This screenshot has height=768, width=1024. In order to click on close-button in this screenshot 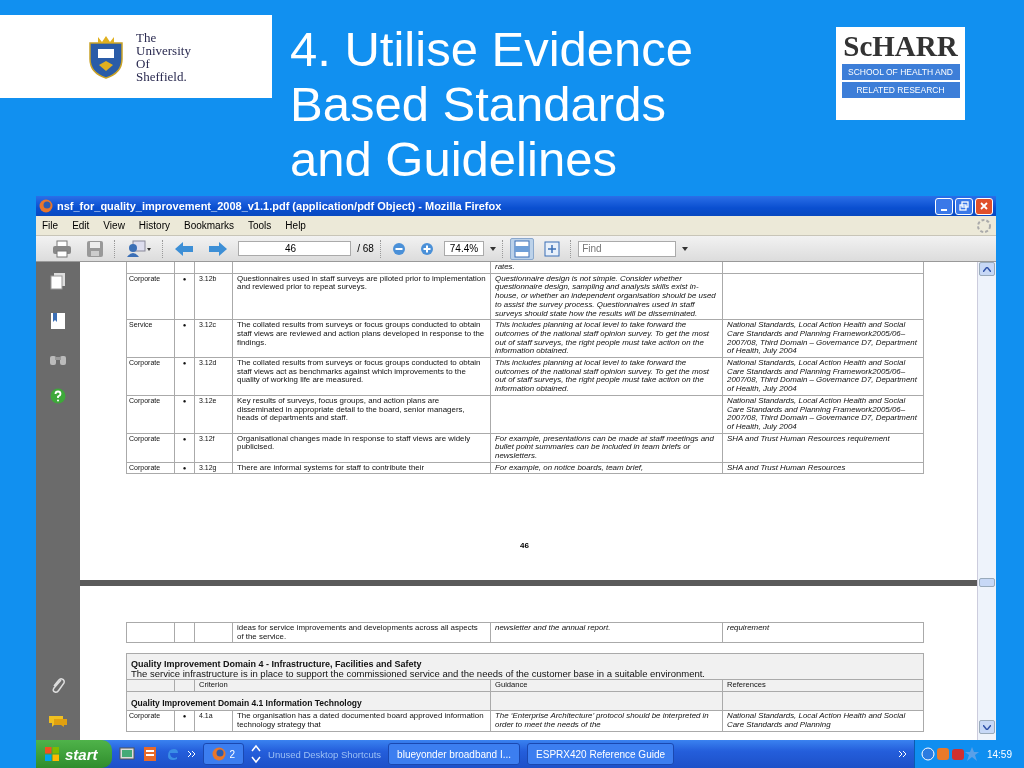, I will do `click(984, 206)`.